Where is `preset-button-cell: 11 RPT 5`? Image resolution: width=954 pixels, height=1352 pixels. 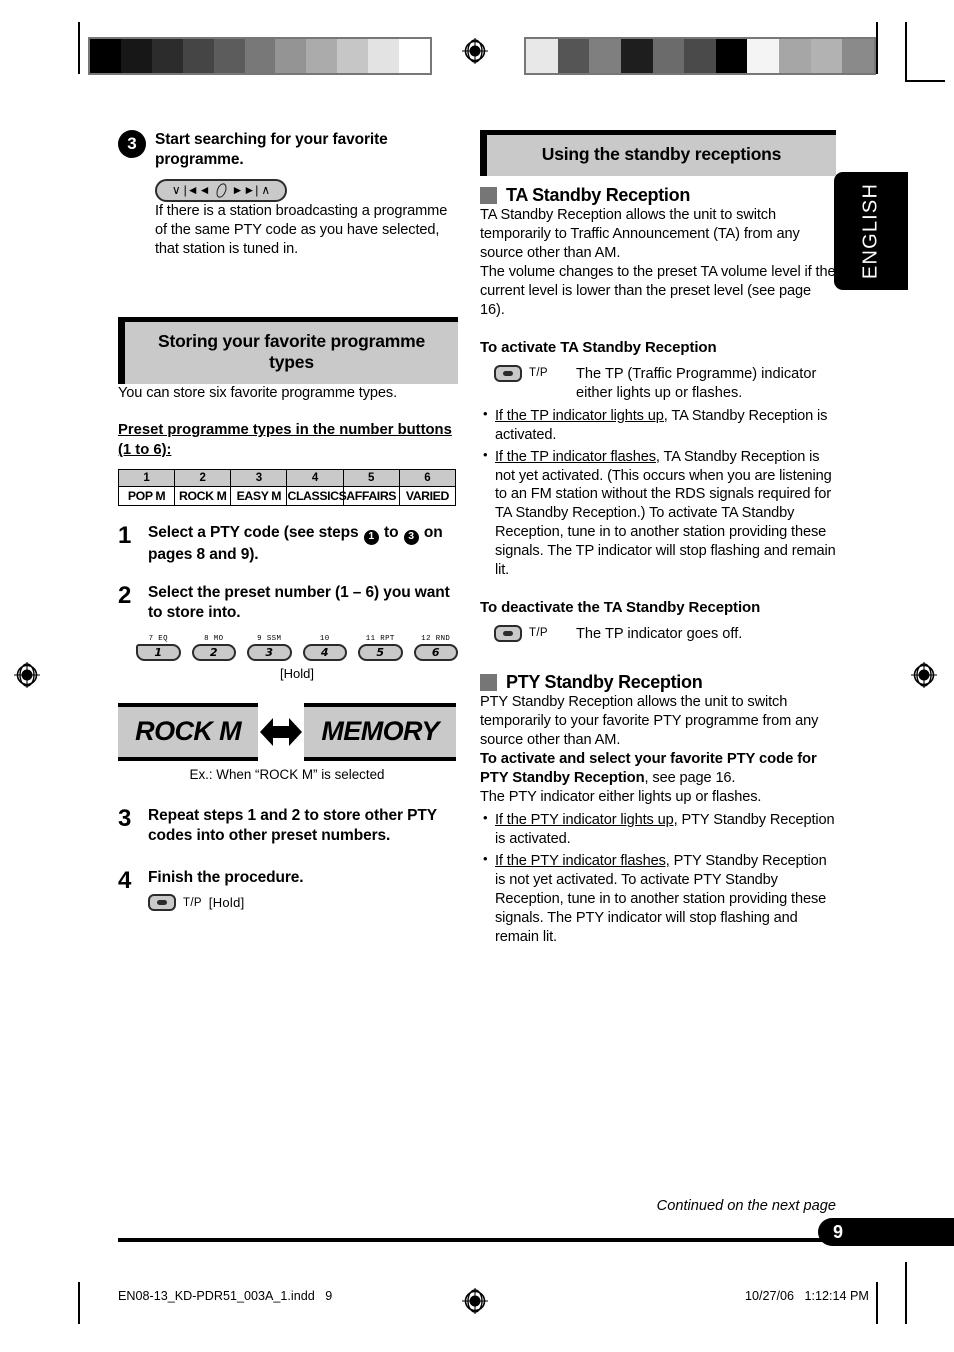
preset-button-cell: 11 RPT 5 is located at coordinates (380, 648).